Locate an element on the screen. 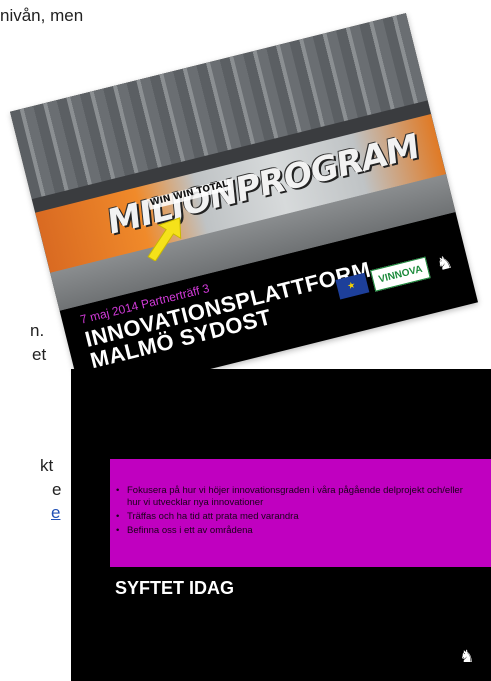  partner-logos: VINNOVA ♞ is located at coordinates (396, 275).